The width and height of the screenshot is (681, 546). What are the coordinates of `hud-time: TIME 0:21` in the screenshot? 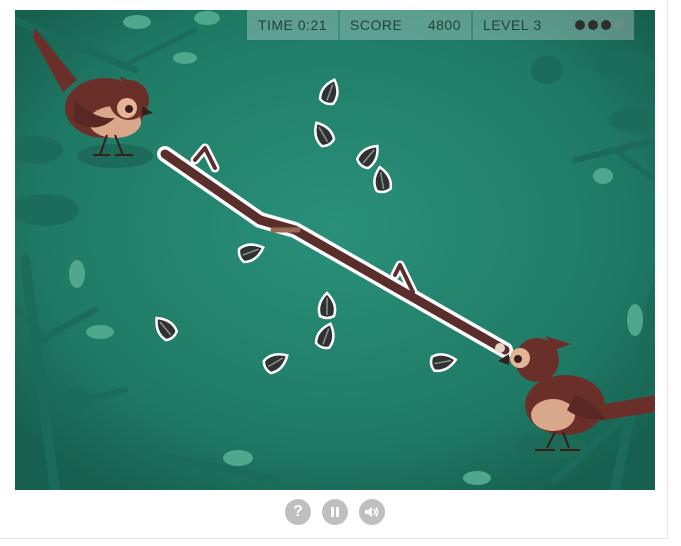 It's located at (293, 25).